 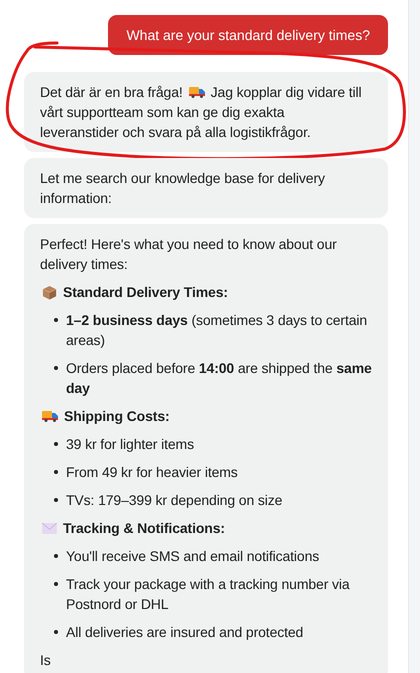 I want to click on list-item-text: 39 kr for lighter items, so click(x=130, y=444).